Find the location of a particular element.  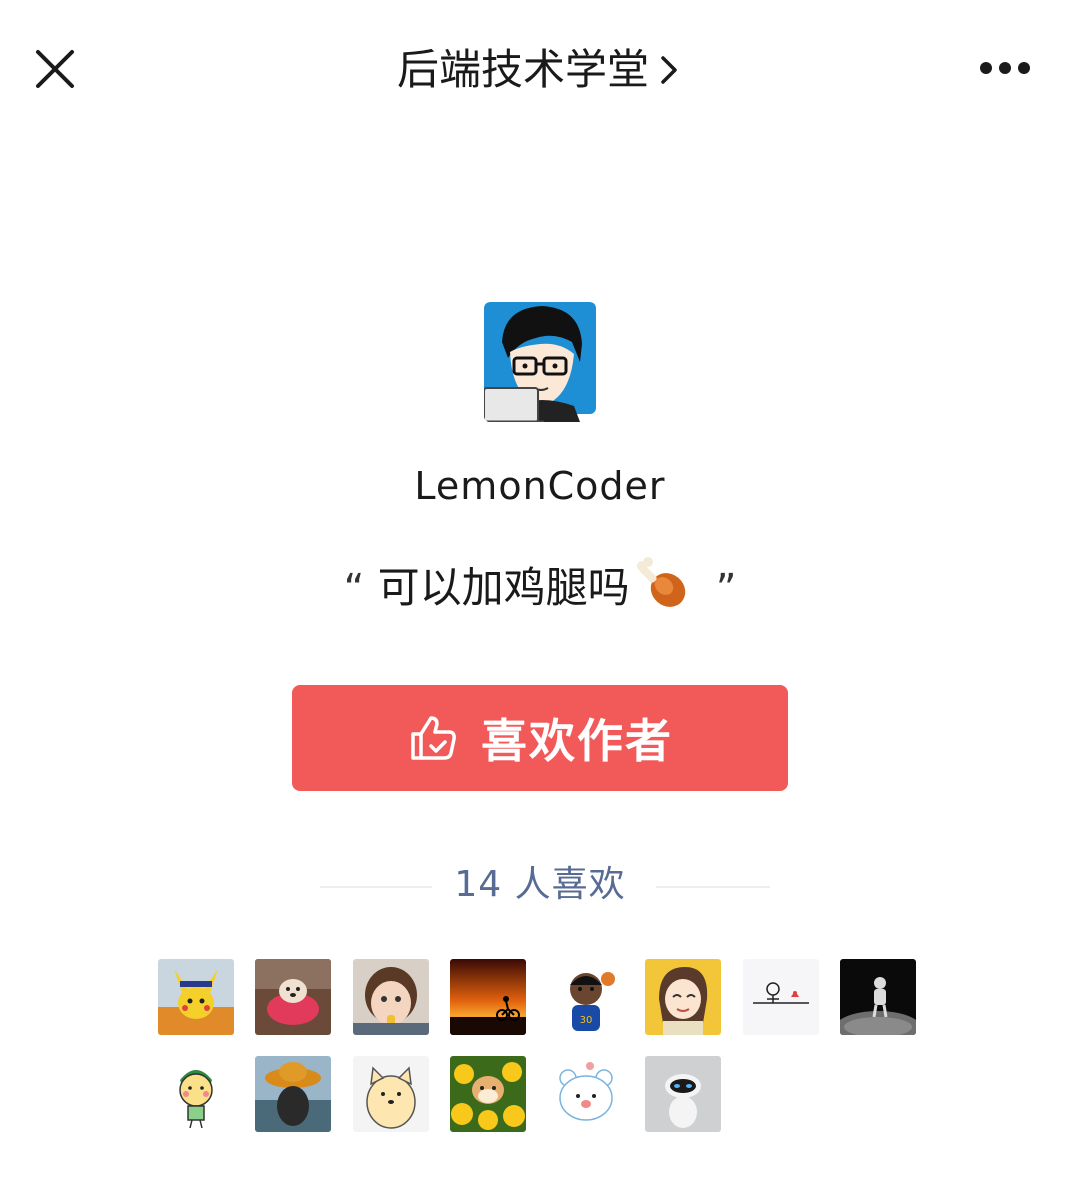

more-icon is located at coordinates (1005, 68).